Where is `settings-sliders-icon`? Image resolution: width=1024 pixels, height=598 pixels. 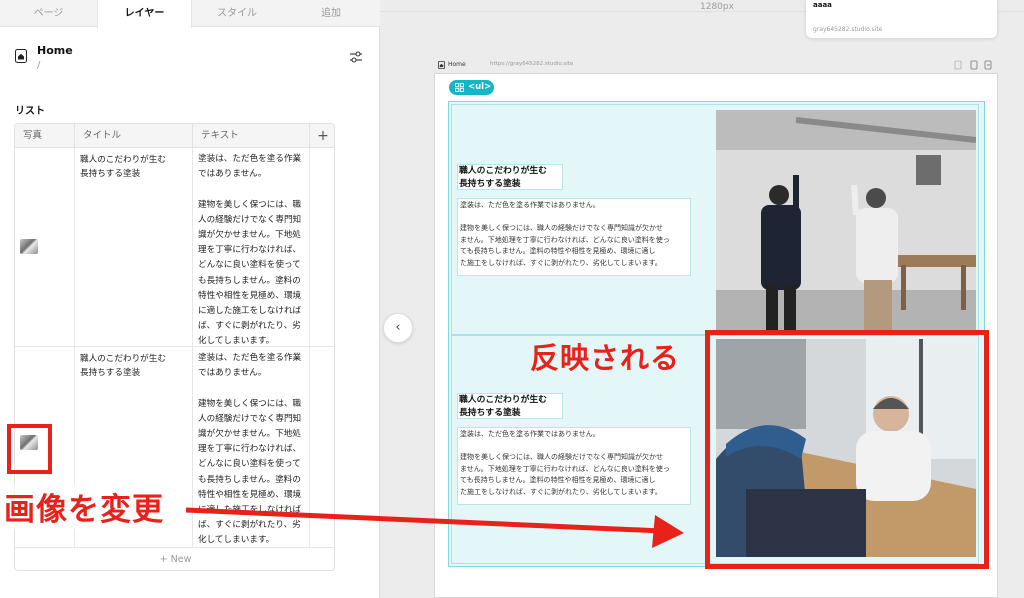 settings-sliders-icon is located at coordinates (356, 57).